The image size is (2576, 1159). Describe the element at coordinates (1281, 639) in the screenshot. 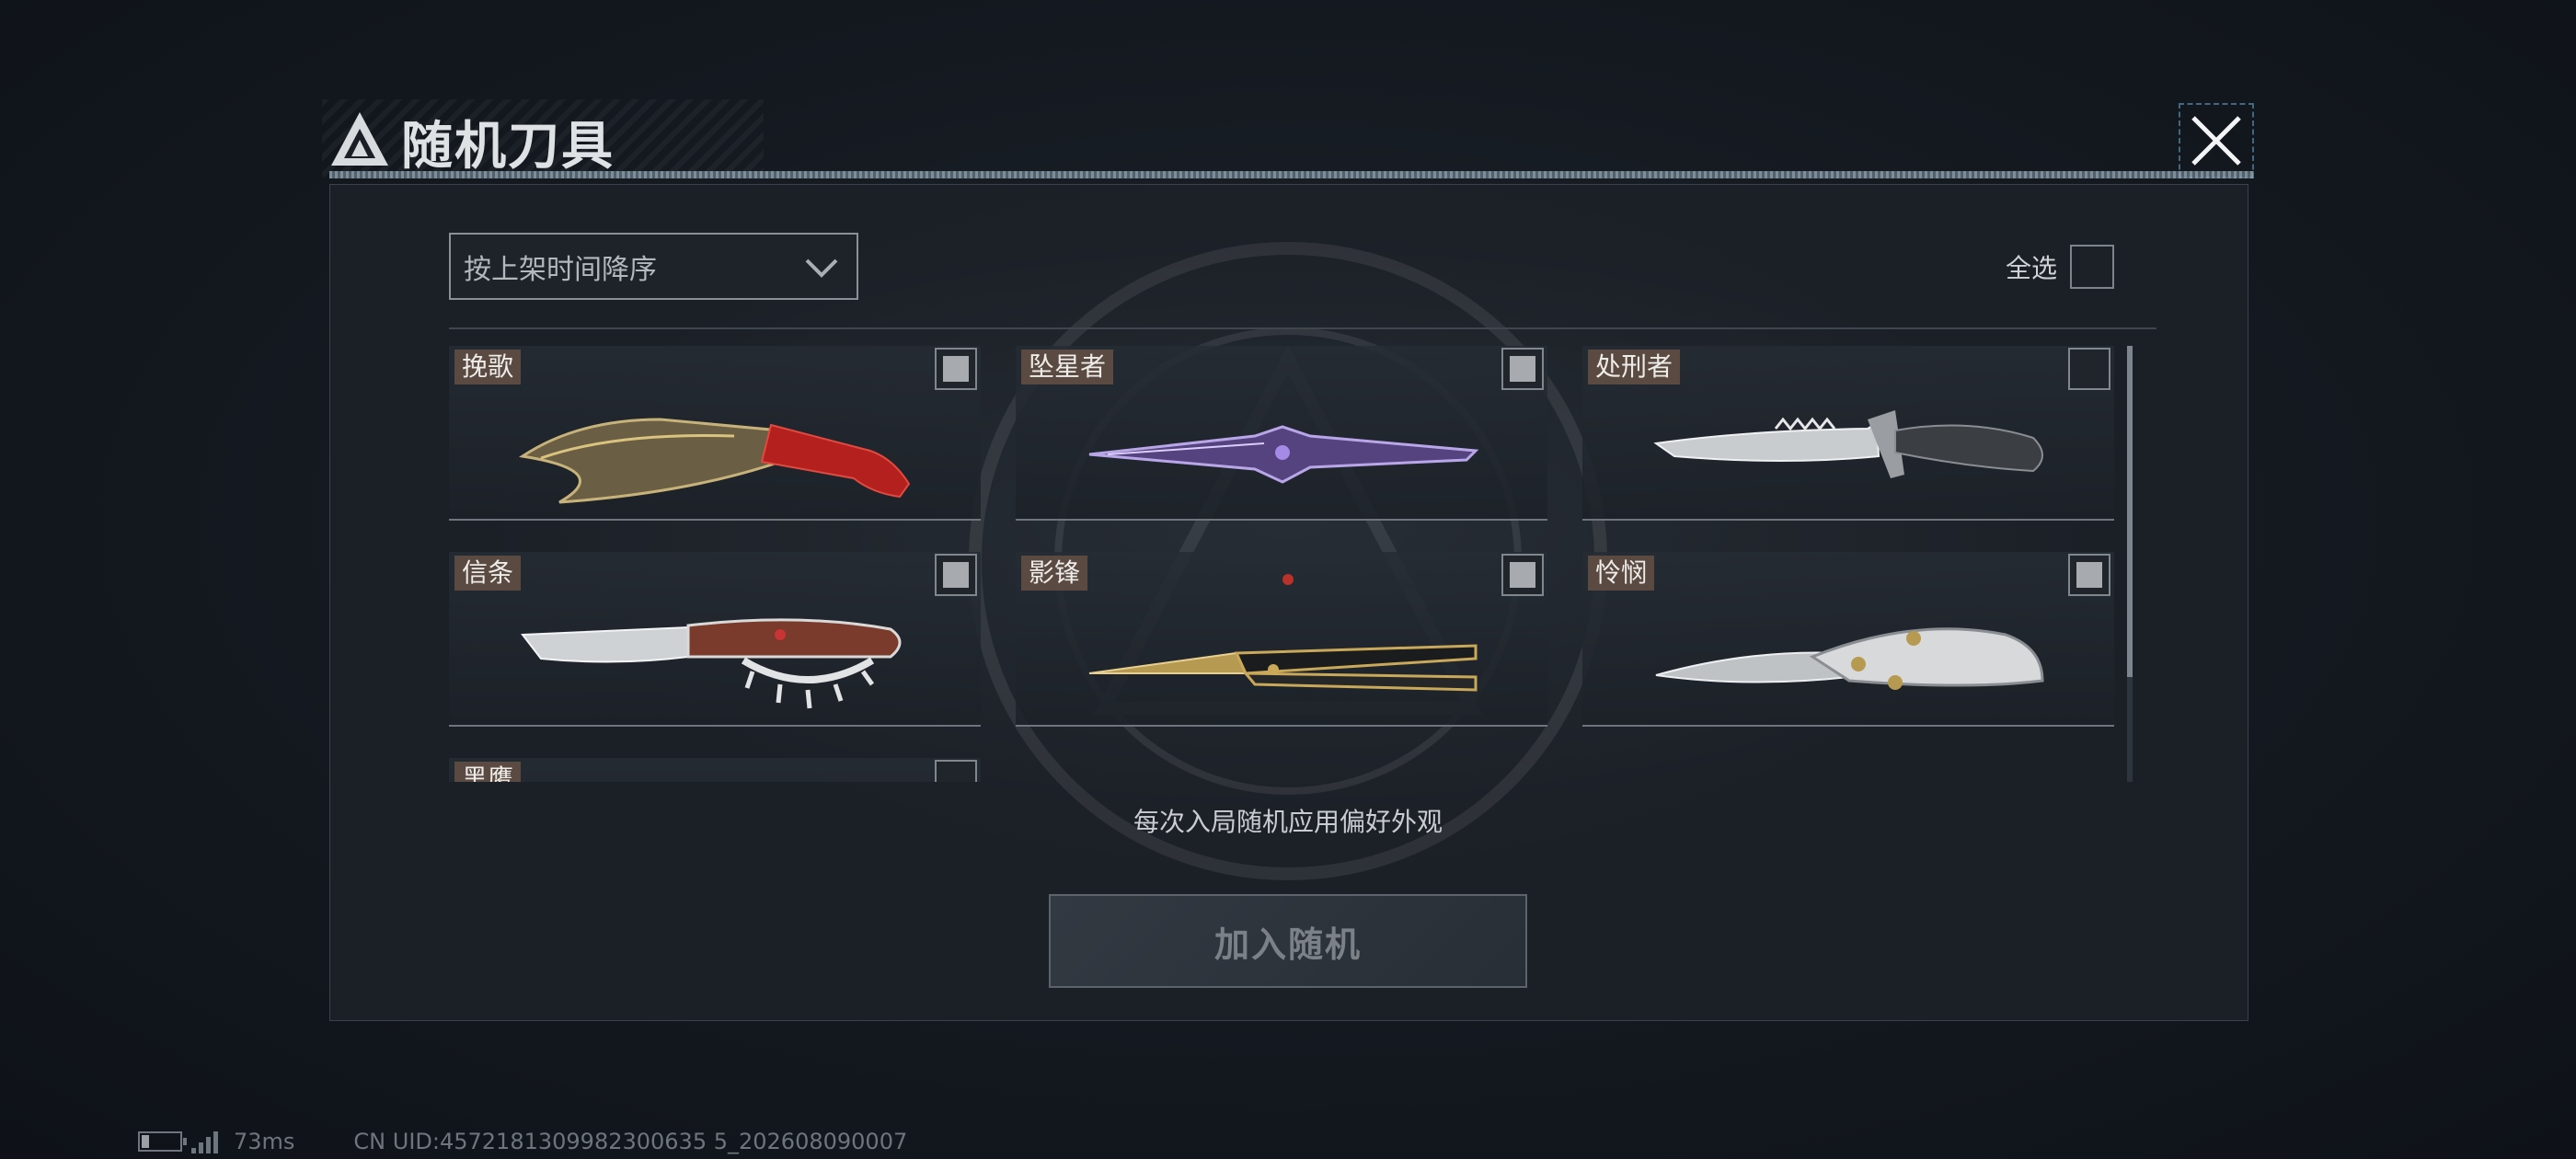

I see `knife-card: 影锋` at that location.